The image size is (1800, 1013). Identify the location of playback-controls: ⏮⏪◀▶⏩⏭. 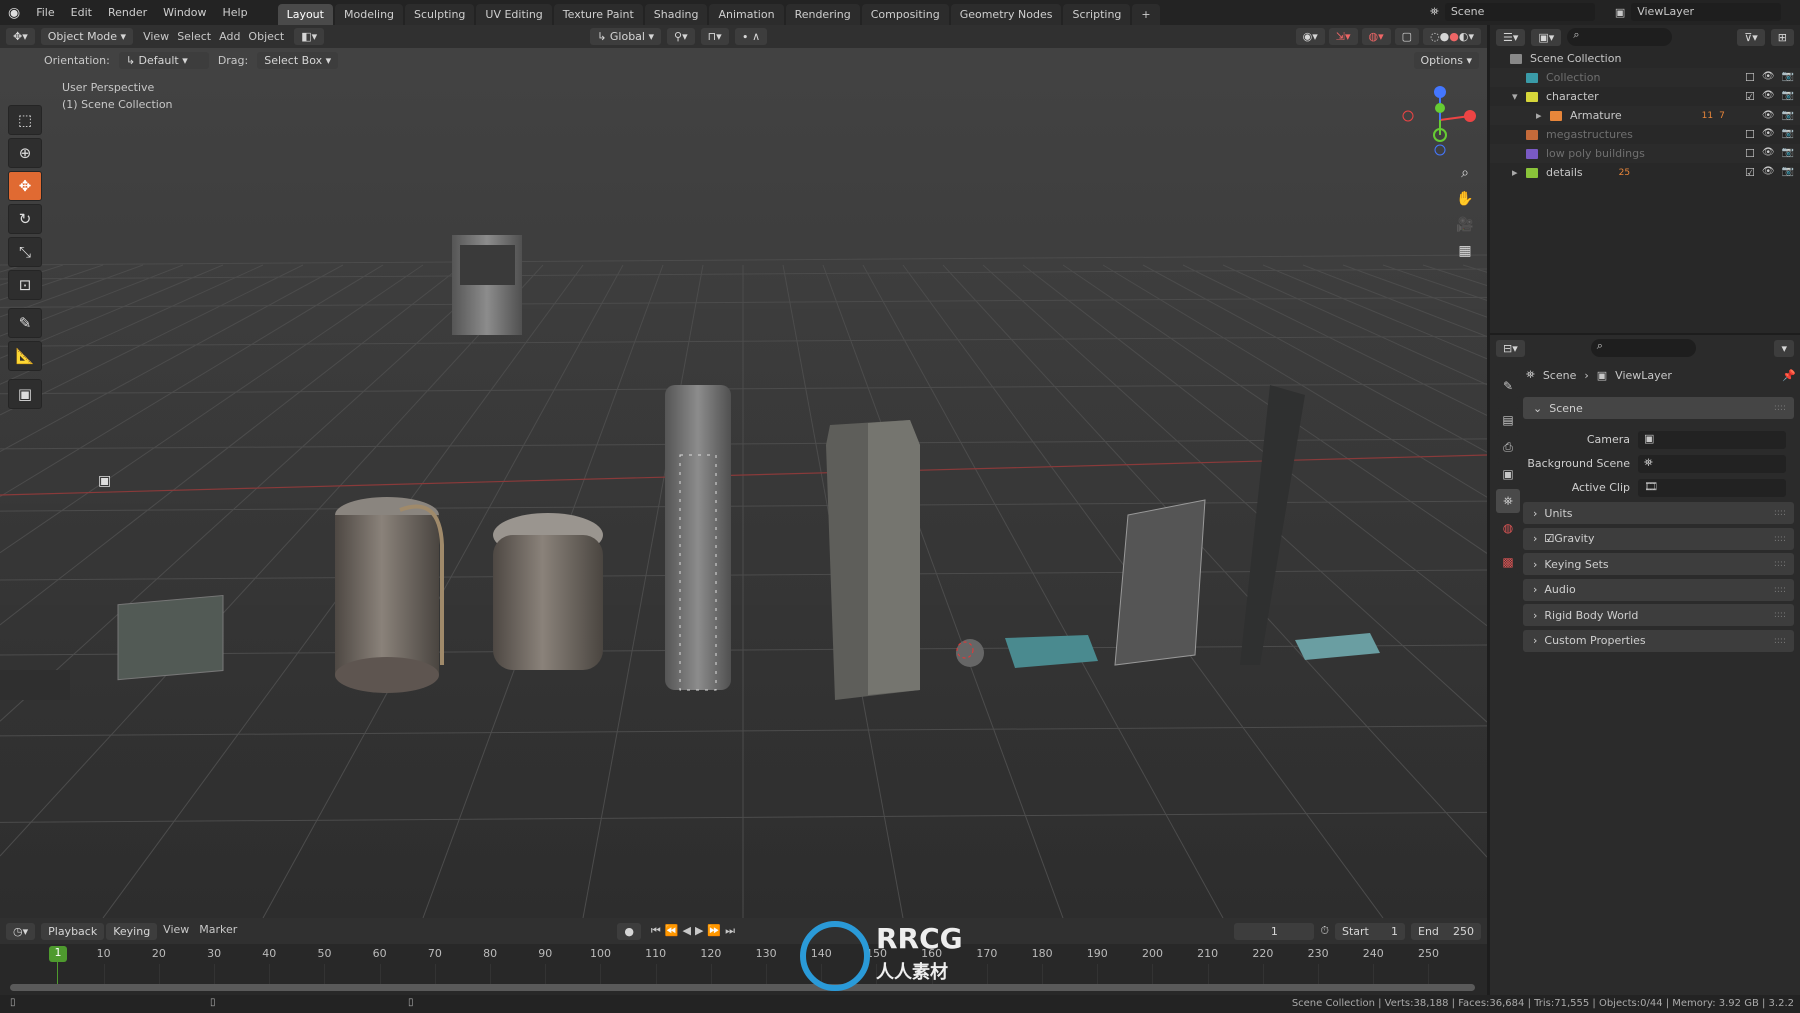
(695, 931).